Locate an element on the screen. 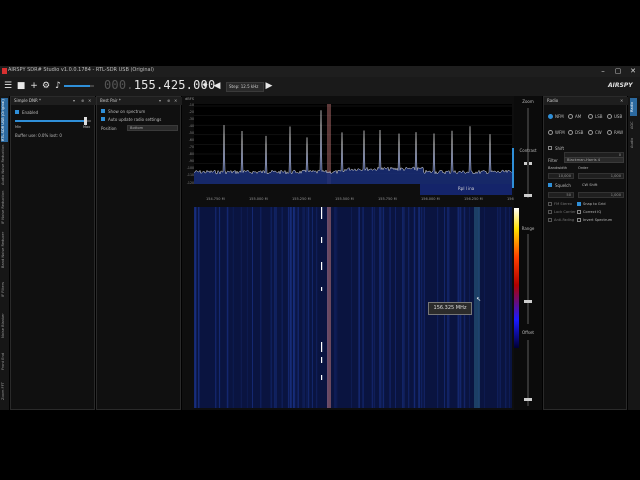 Image resolution: width=640 pixels, height=480 pixels. hamburger-icon: ☰ is located at coordinates (8, 86).